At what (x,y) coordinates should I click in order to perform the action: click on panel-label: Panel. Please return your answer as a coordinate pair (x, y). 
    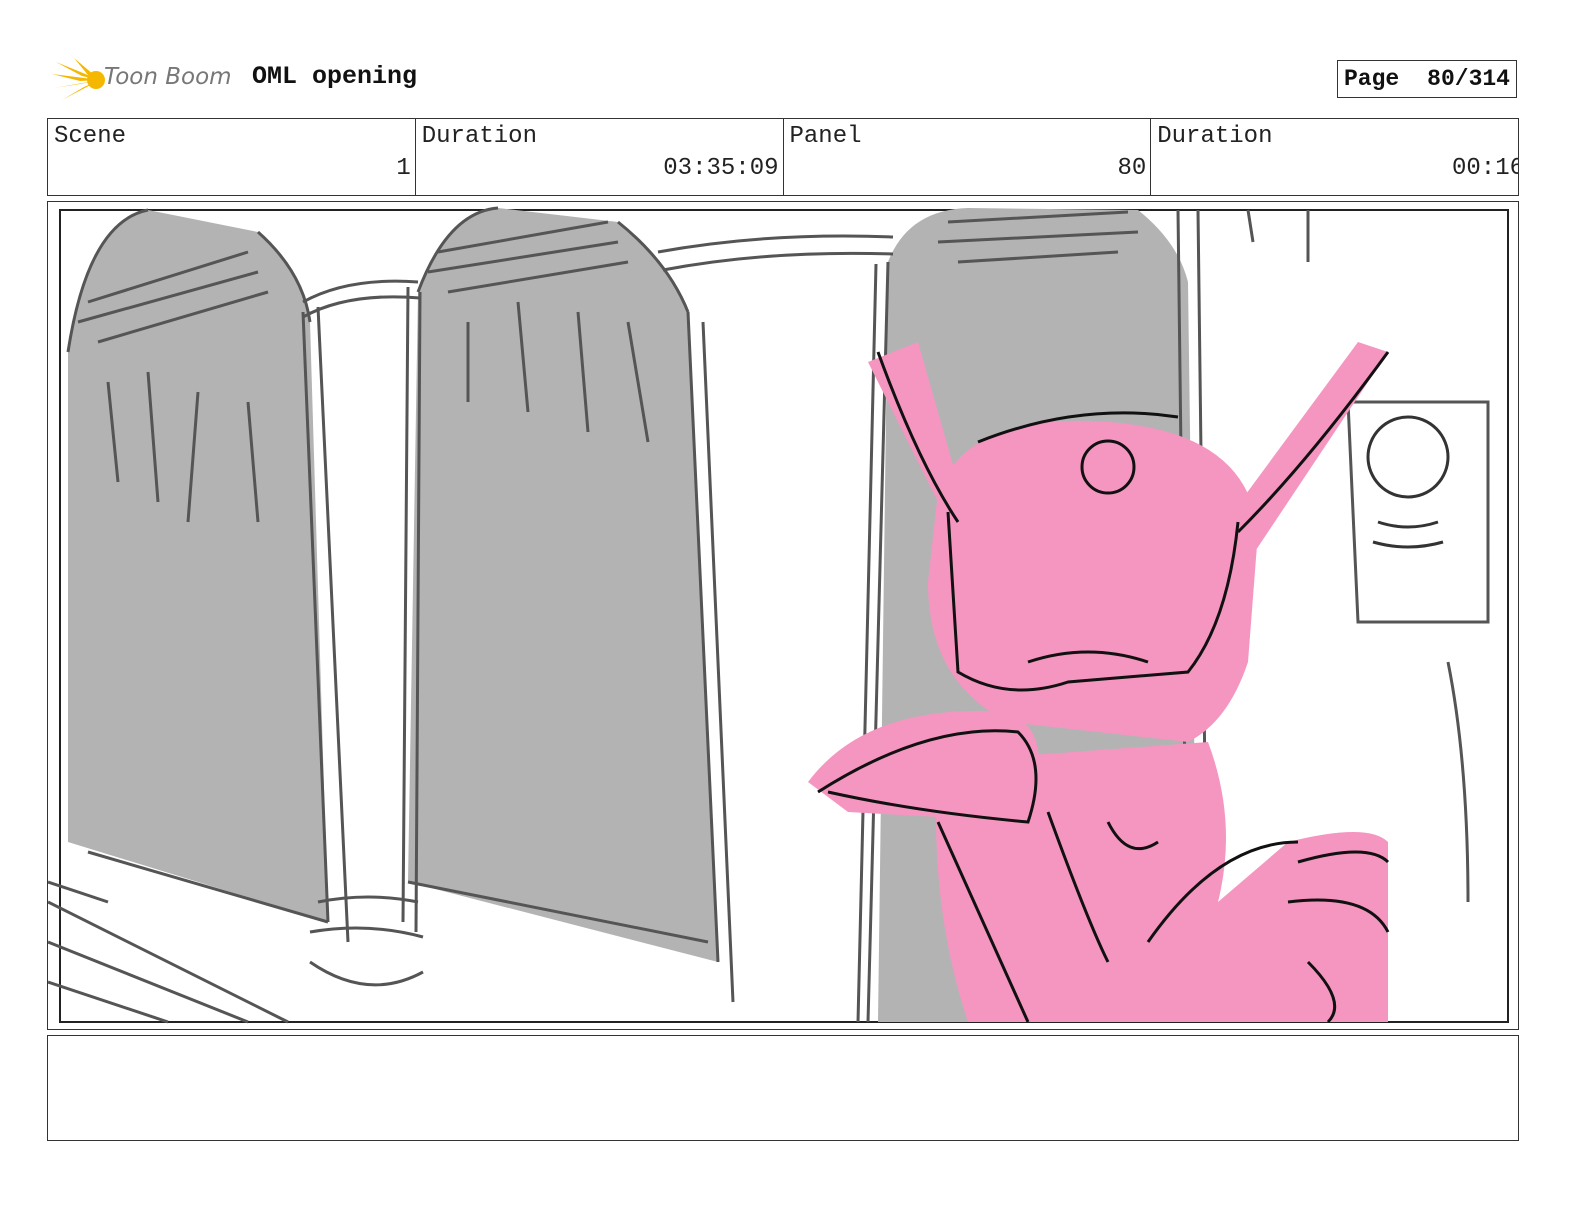
    Looking at the image, I should click on (825, 136).